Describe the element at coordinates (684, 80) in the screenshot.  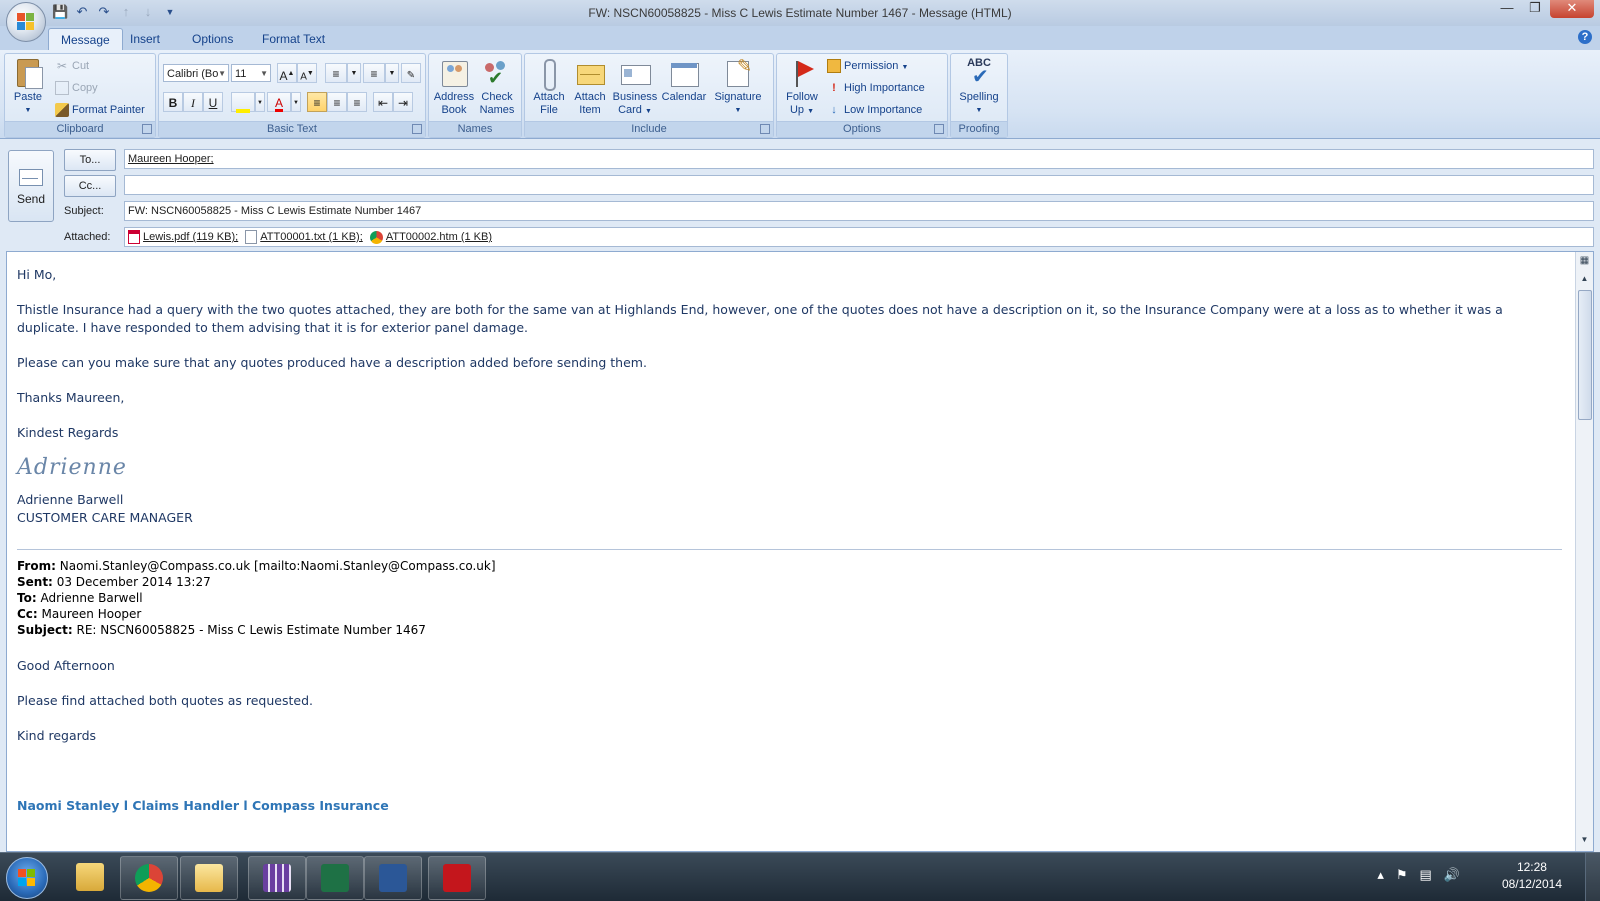
I see `calendar-button: Calendar` at that location.